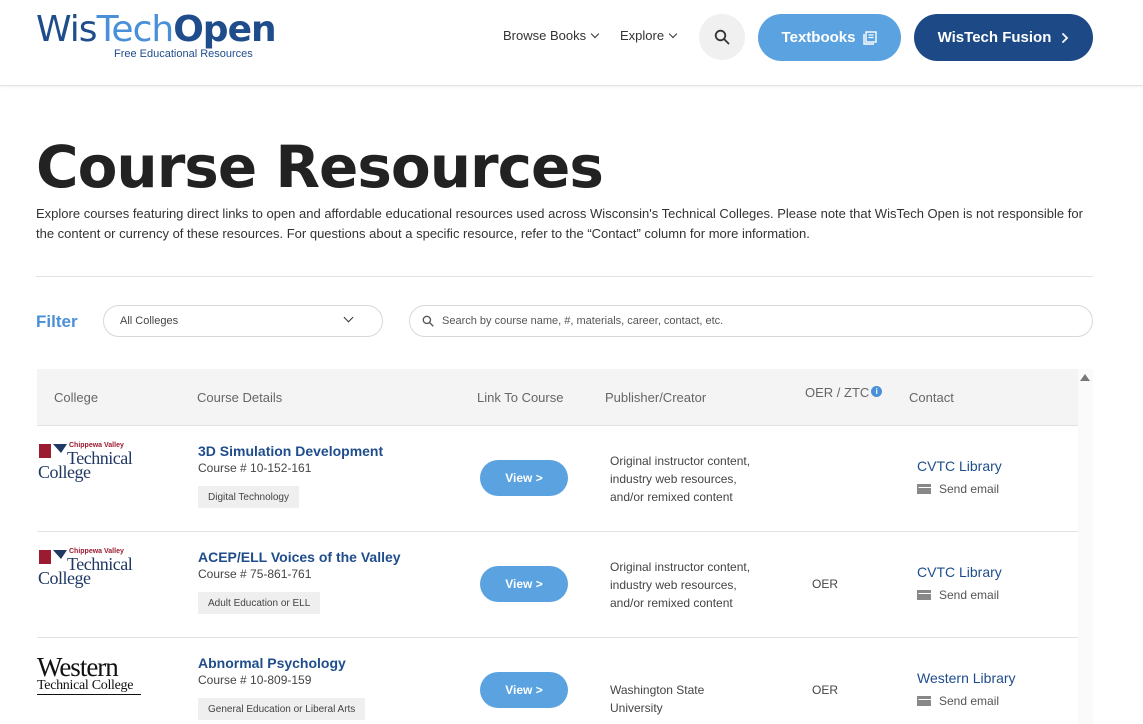  I want to click on textbooks-label: Textbooks, so click(818, 37).